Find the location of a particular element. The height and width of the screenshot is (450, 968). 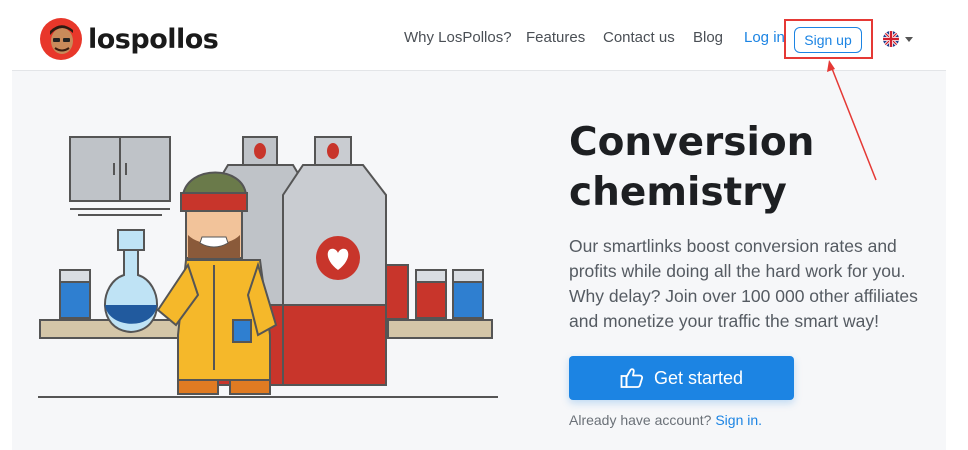

logo-face-icon is located at coordinates (61, 39).